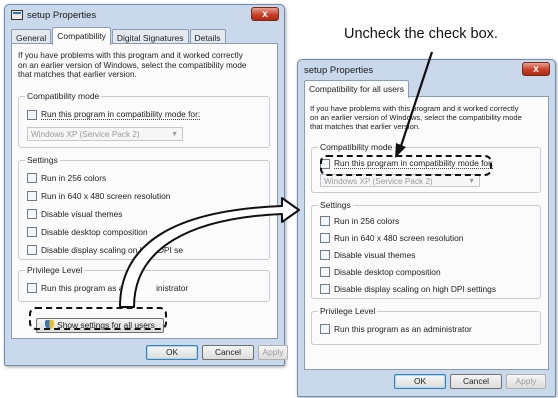 The image size is (558, 398). I want to click on callout-text: Uncheck the check box., so click(421, 34).